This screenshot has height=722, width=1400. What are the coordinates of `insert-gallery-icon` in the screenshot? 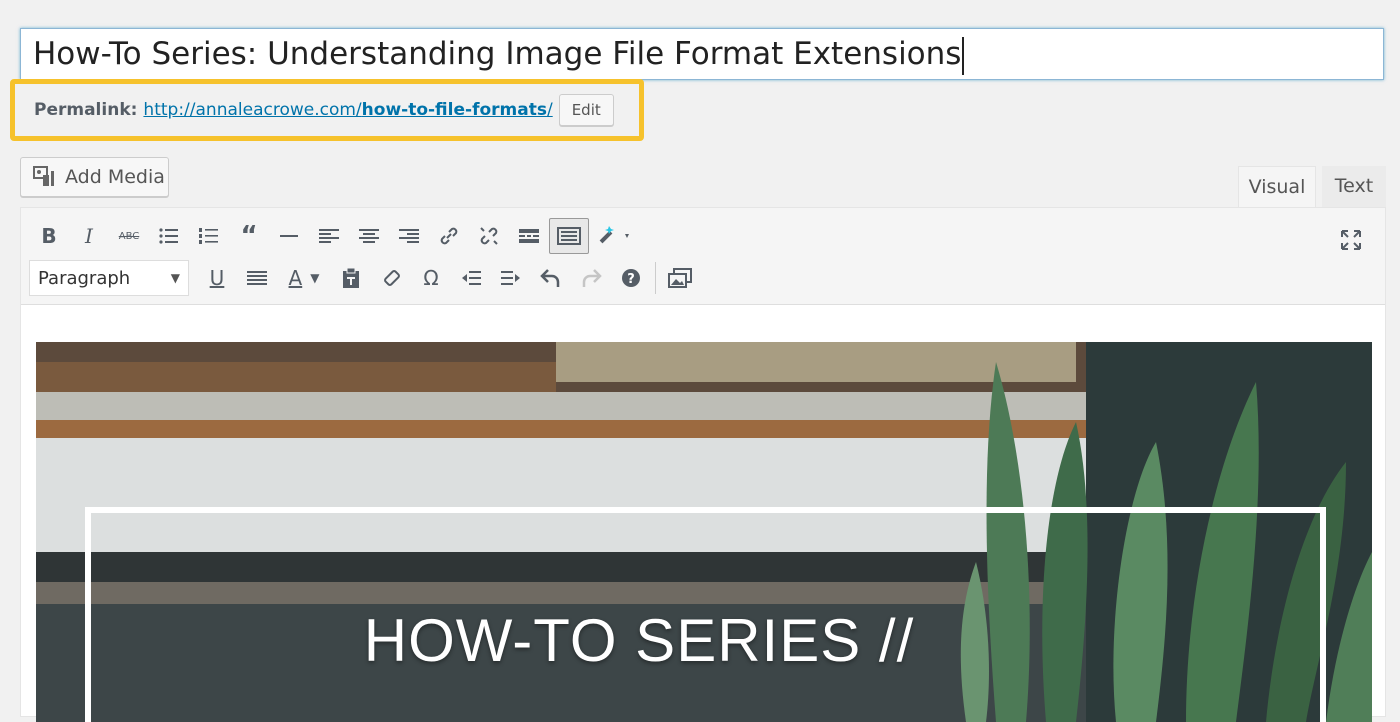 It's located at (680, 278).